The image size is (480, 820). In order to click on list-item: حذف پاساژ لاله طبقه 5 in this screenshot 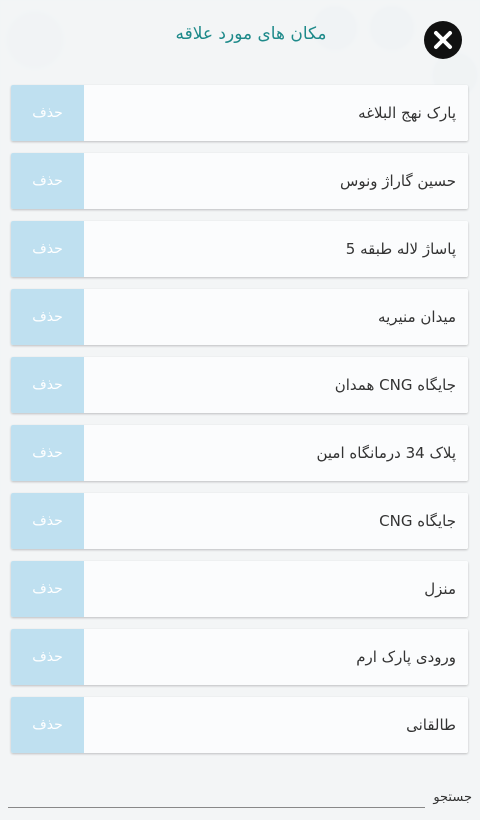, I will do `click(239, 249)`.